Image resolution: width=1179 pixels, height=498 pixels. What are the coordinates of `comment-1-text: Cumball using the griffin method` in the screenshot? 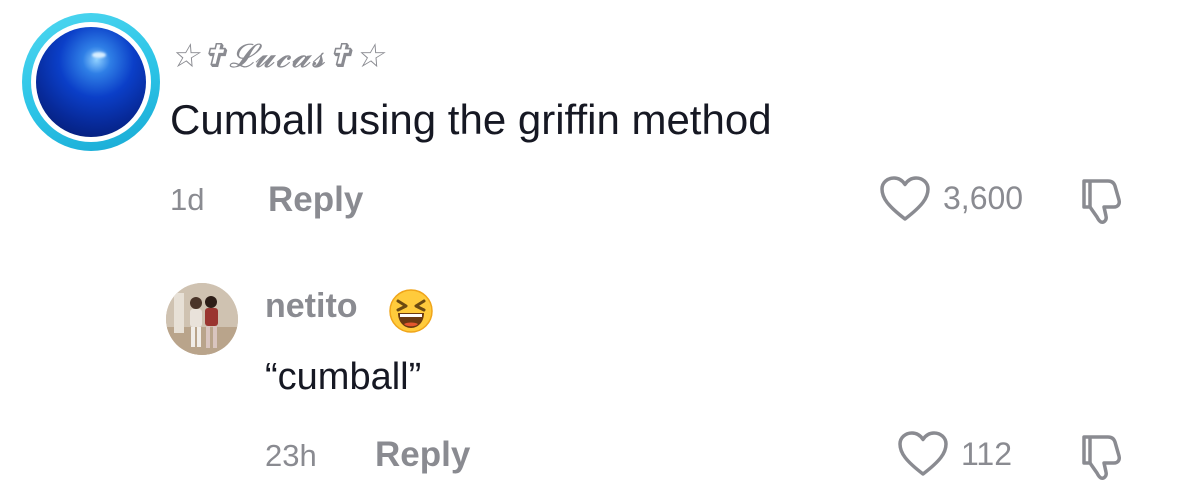 It's located at (471, 119).